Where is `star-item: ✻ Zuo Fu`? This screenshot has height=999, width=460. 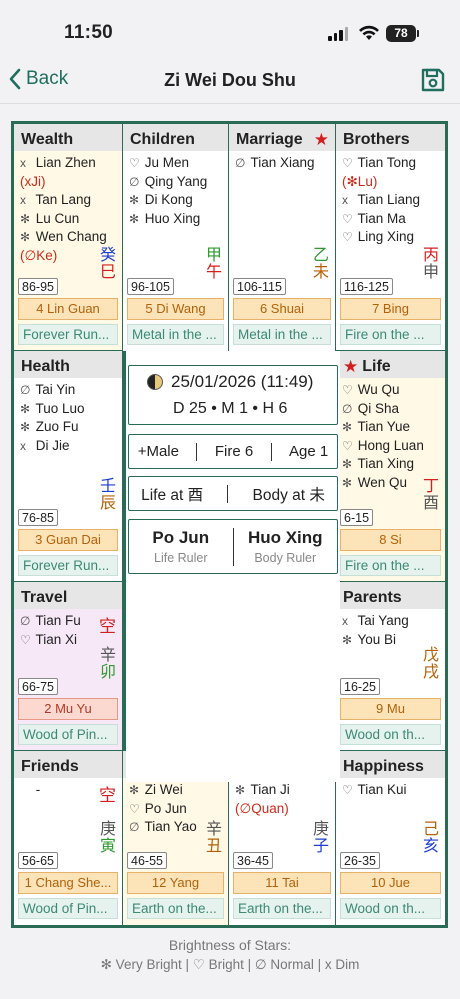
star-item: ✻ Zuo Fu is located at coordinates (71, 427).